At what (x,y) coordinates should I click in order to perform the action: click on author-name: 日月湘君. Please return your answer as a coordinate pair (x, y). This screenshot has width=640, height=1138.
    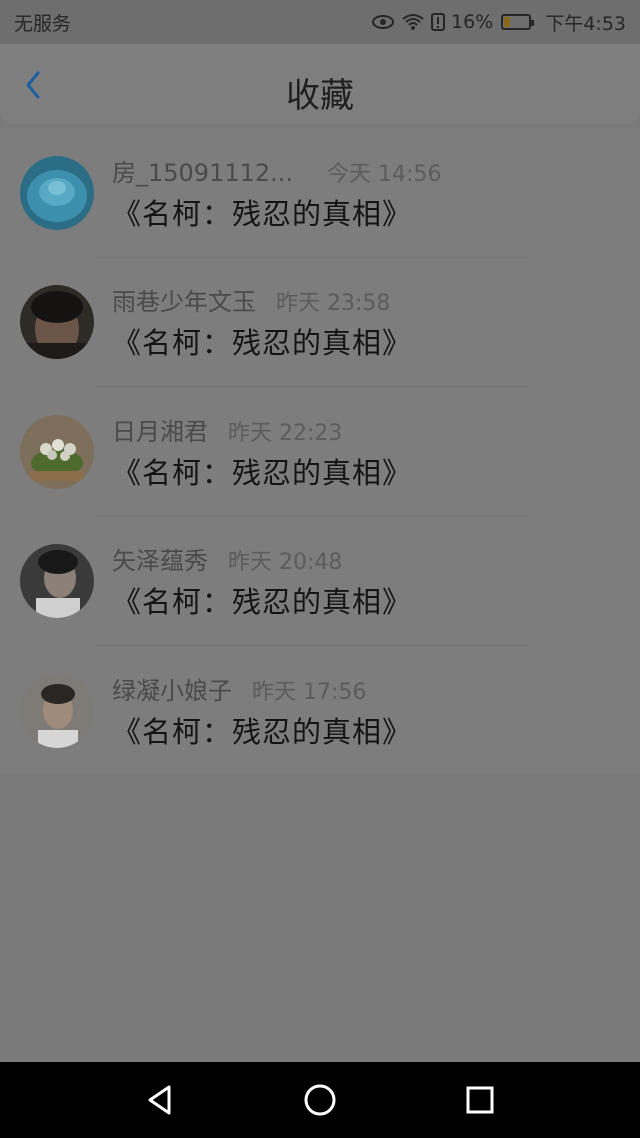
    Looking at the image, I should click on (160, 431).